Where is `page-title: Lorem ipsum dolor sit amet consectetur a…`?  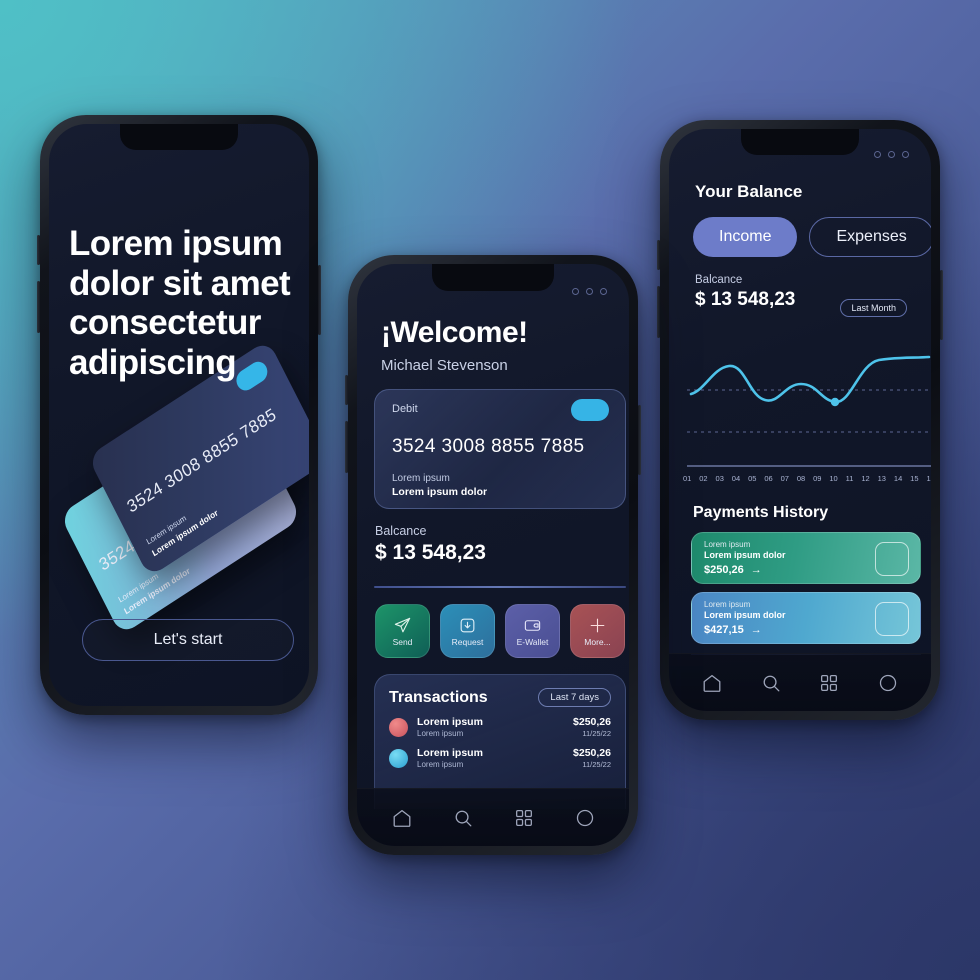 page-title: Lorem ipsum dolor sit amet consectetur a… is located at coordinates (180, 303).